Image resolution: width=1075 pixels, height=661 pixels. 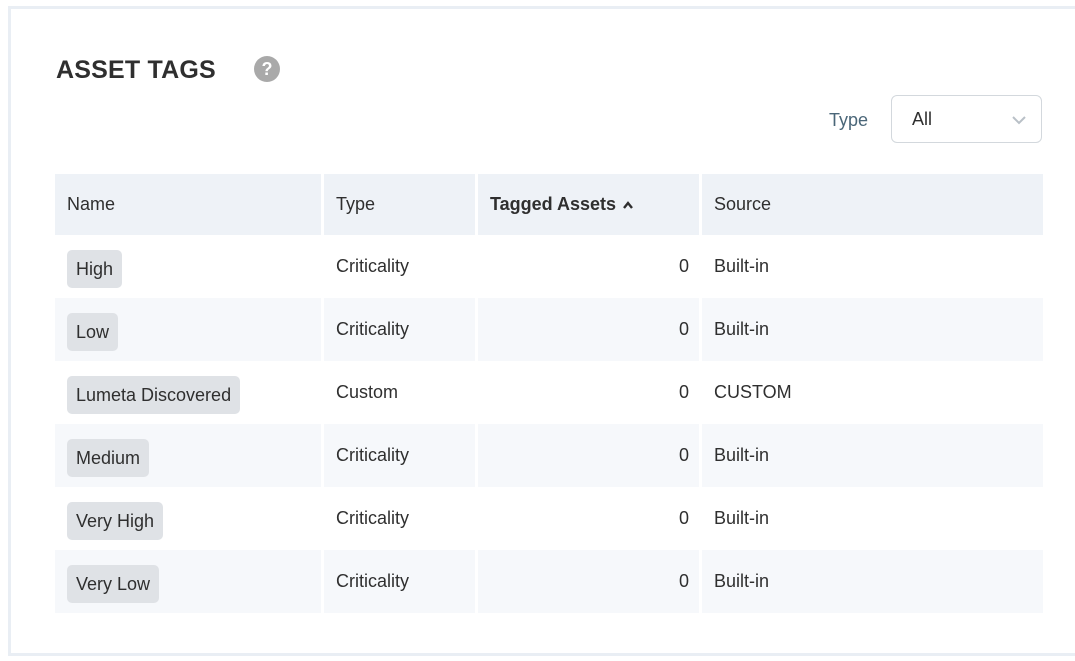 I want to click on table-row: Lumeta Discovered Custom 0 CUSTOM, so click(x=549, y=392).